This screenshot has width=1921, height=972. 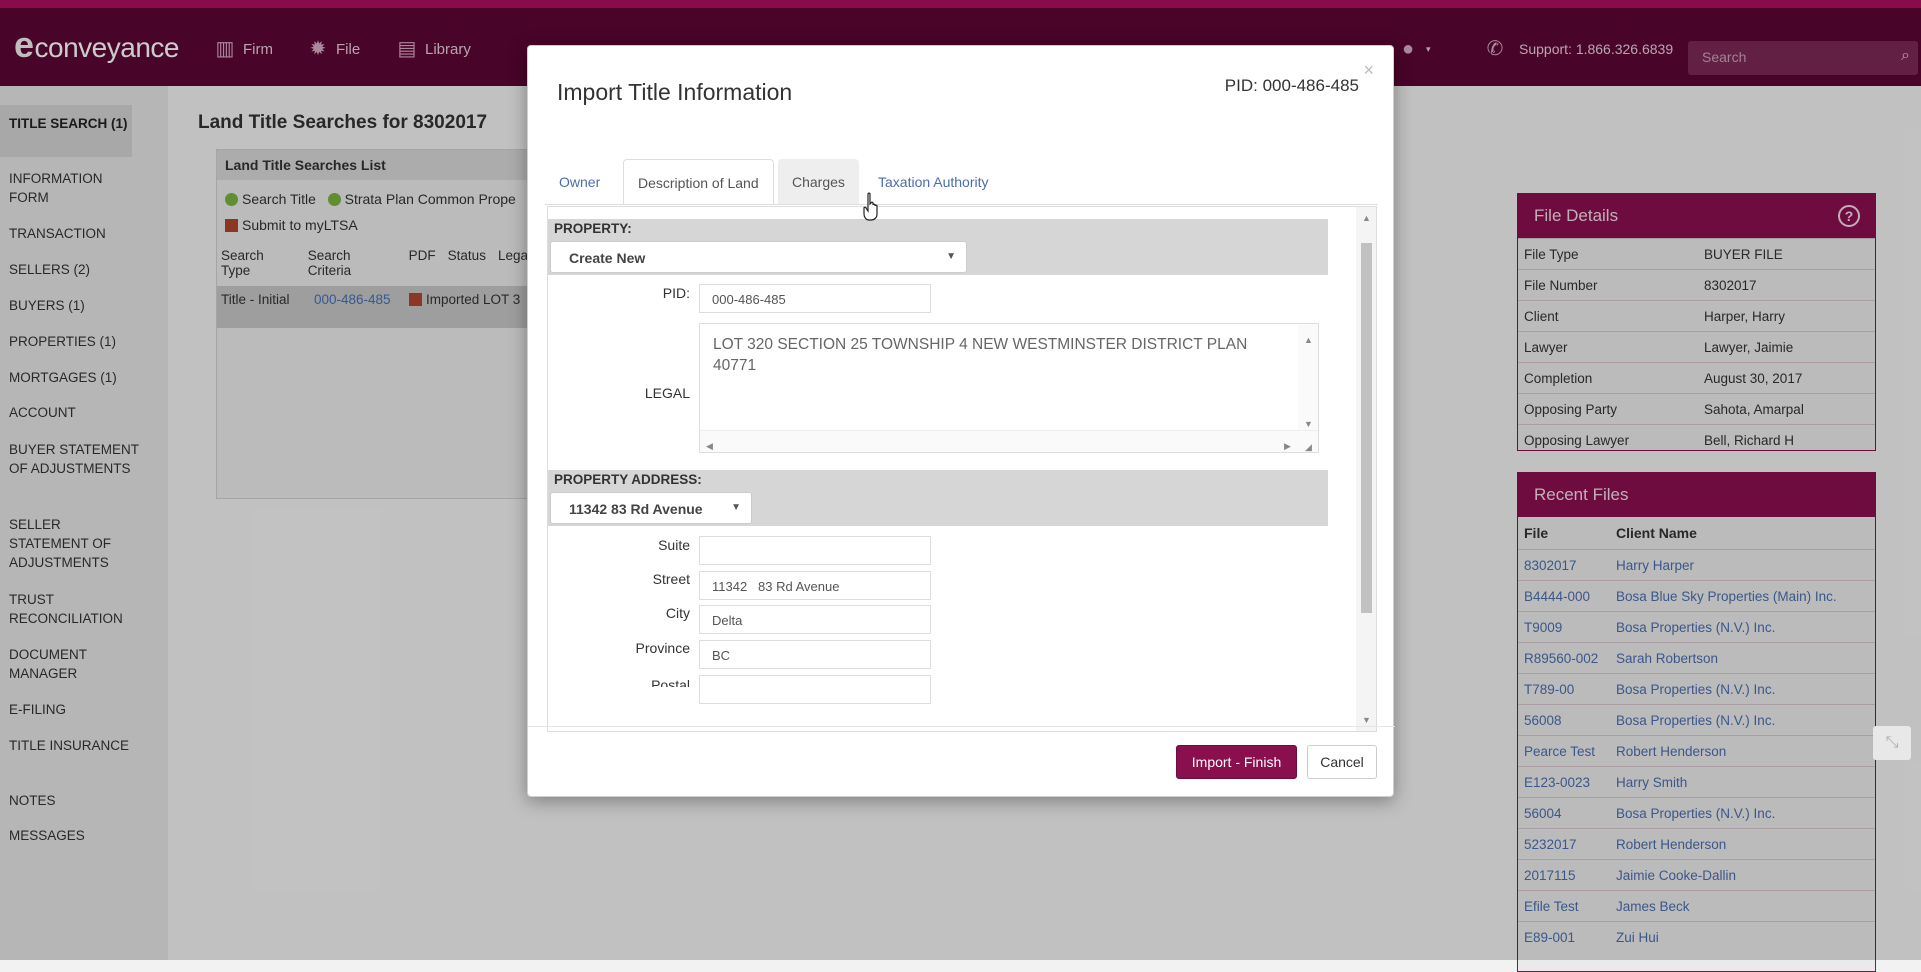 I want to click on pid-label: PID:, so click(x=676, y=293).